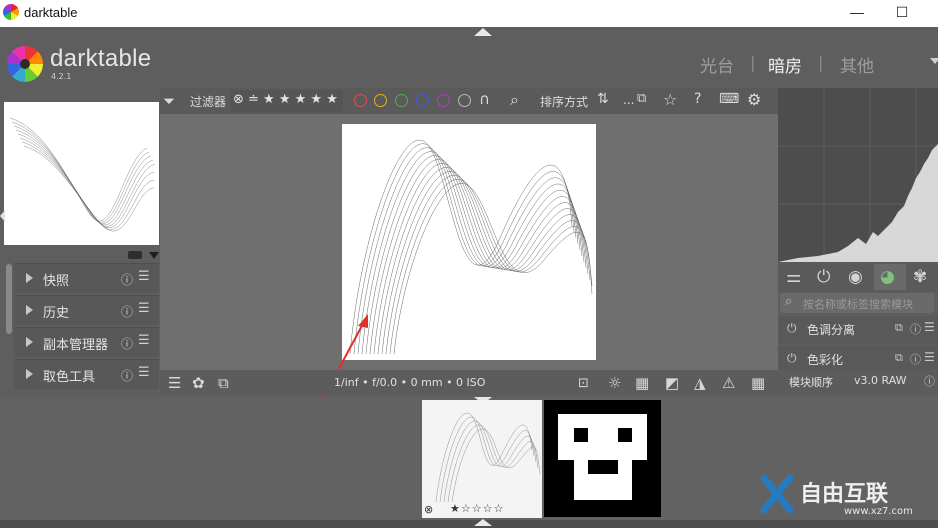 This screenshot has width=938, height=528. What do you see at coordinates (878, 511) in the screenshot?
I see `watermark-url: www.xz7.com` at bounding box center [878, 511].